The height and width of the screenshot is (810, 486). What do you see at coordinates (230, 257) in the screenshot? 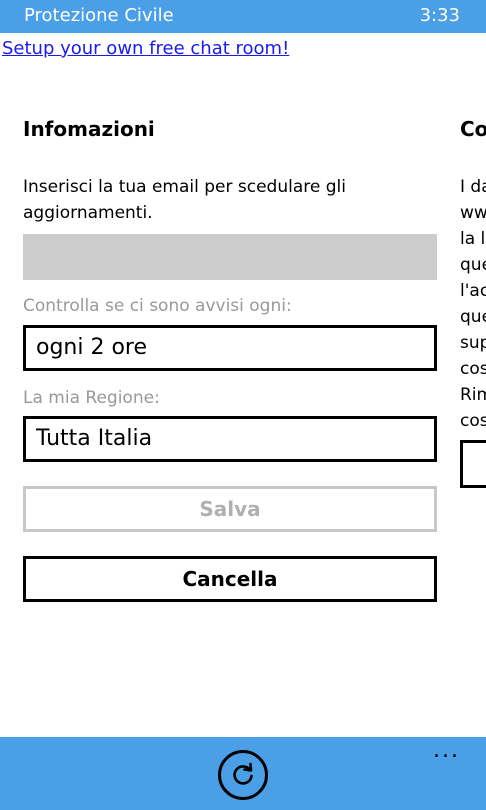
I see `email-field` at bounding box center [230, 257].